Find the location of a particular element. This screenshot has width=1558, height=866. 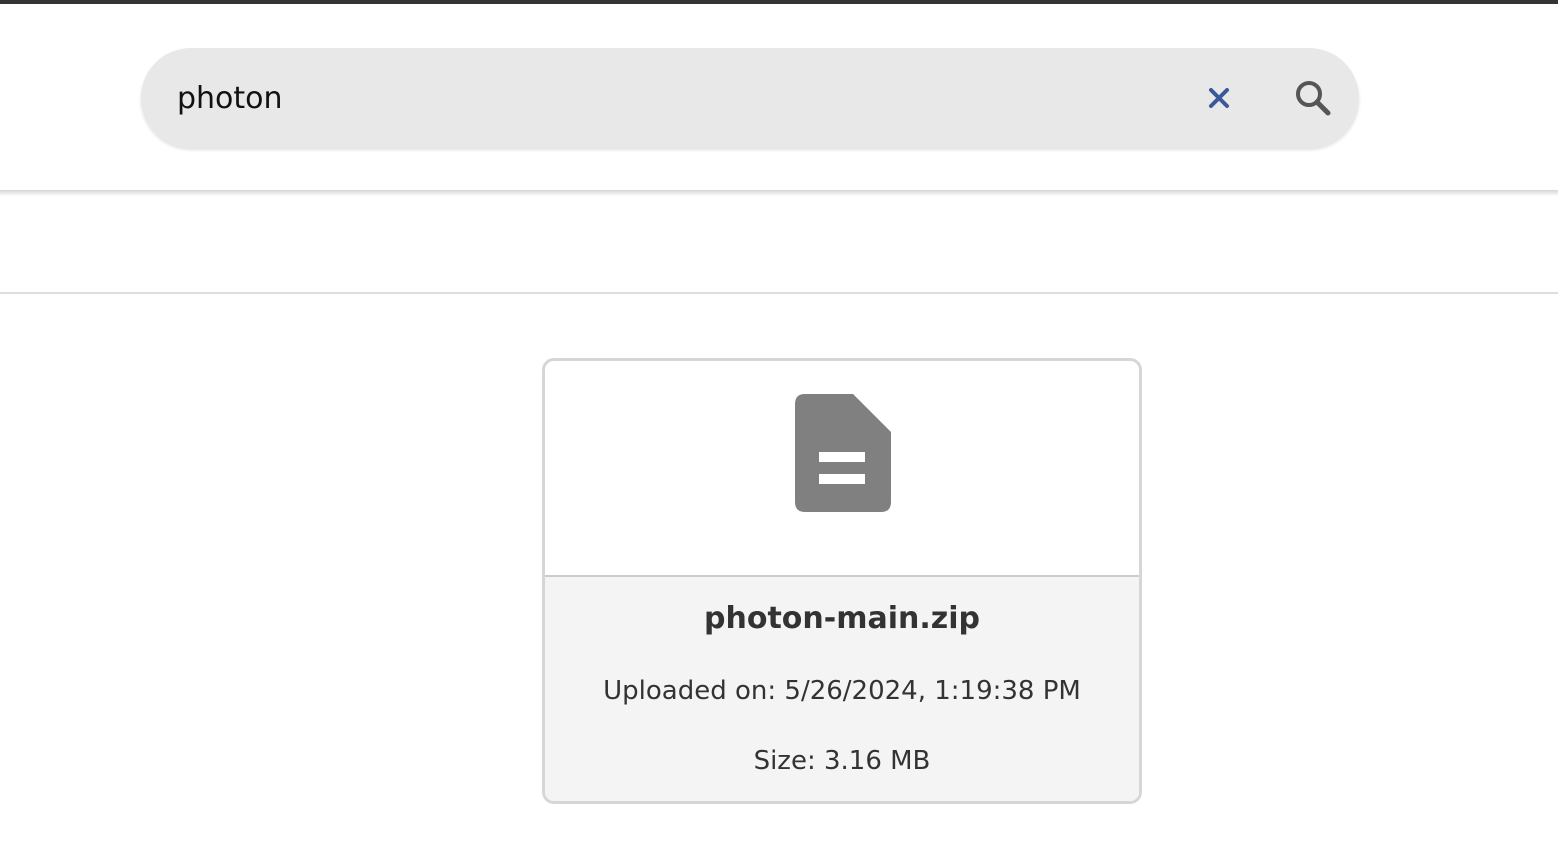

close-icon is located at coordinates (1219, 98).